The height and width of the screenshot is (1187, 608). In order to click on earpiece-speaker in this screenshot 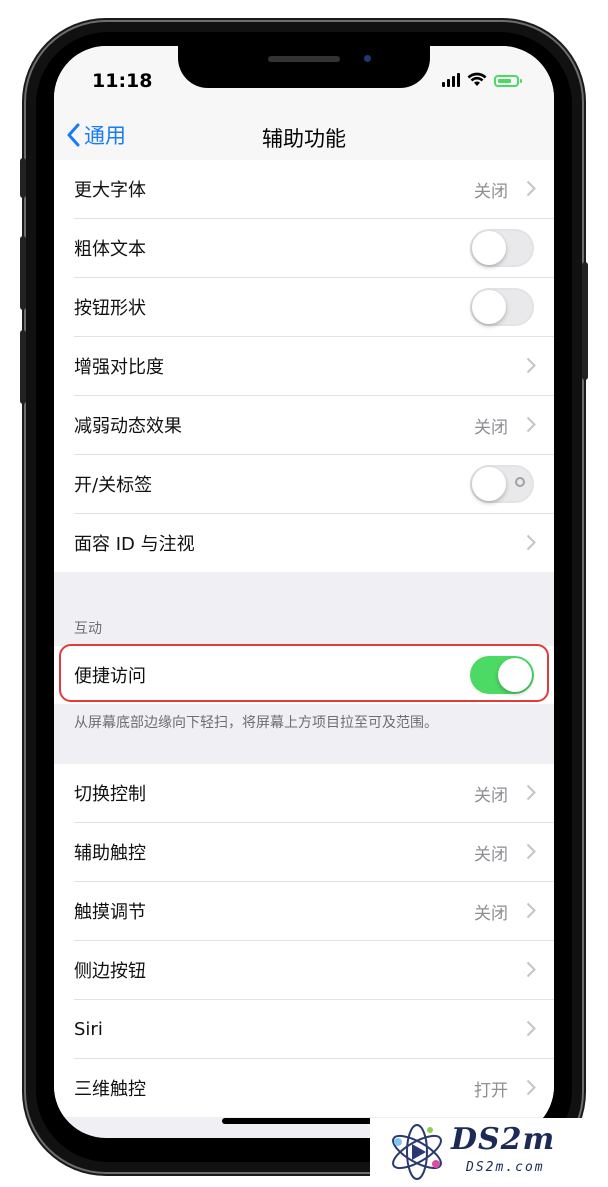, I will do `click(304, 59)`.